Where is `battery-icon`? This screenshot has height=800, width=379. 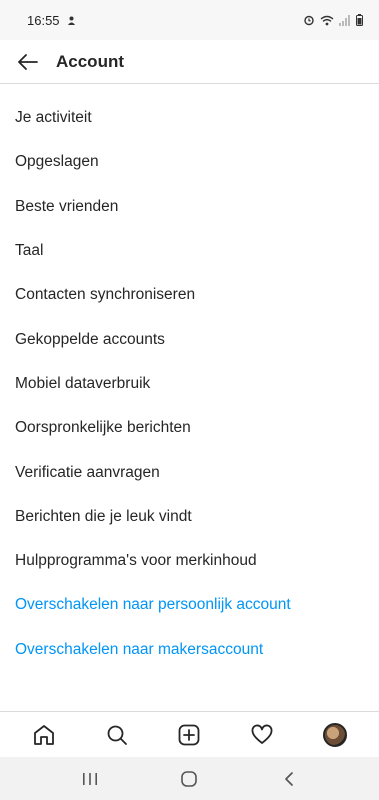
battery-icon is located at coordinates (359, 20).